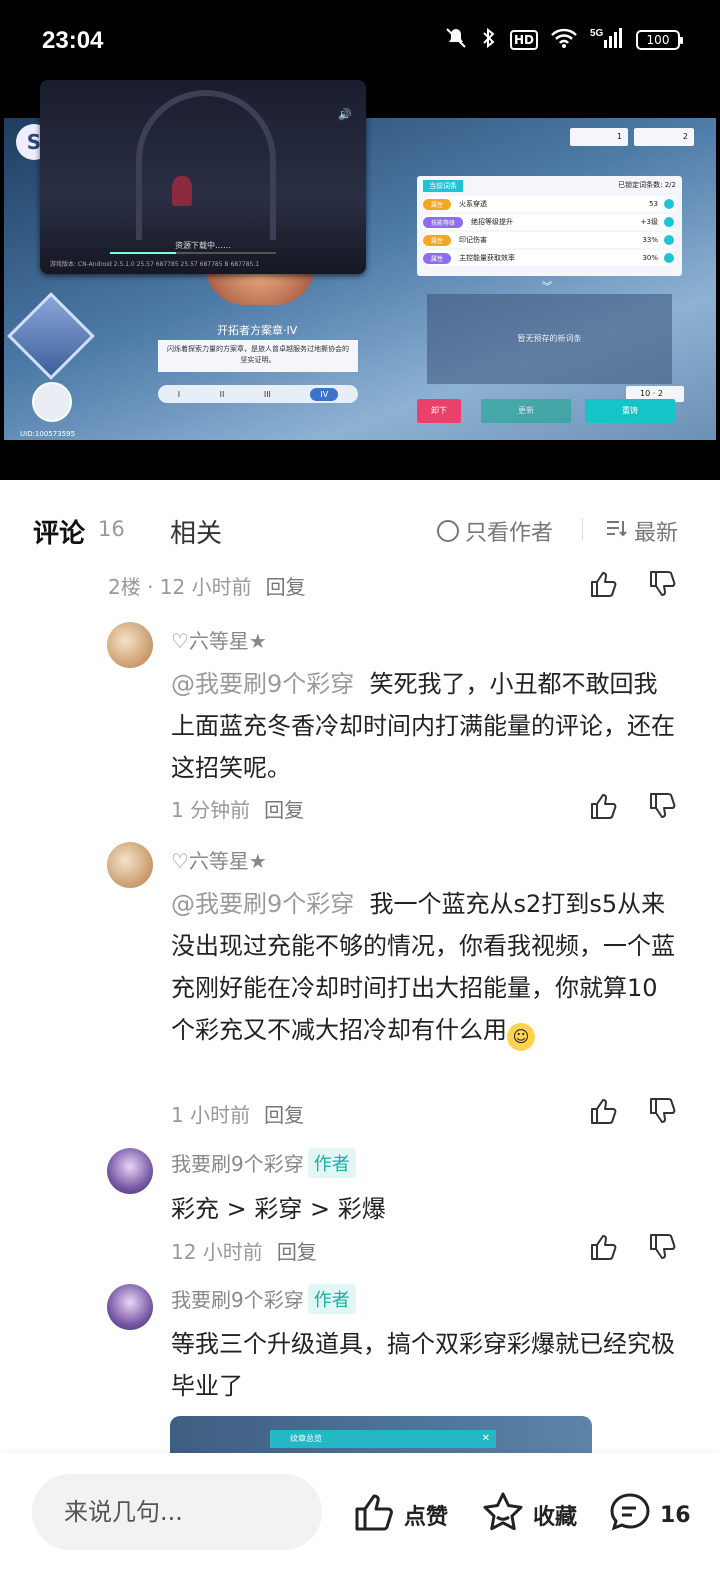 The image size is (720, 1584). Describe the element at coordinates (549, 222) in the screenshot. I see `affix-row: 技能等级 绝招等级提升 +3级` at that location.